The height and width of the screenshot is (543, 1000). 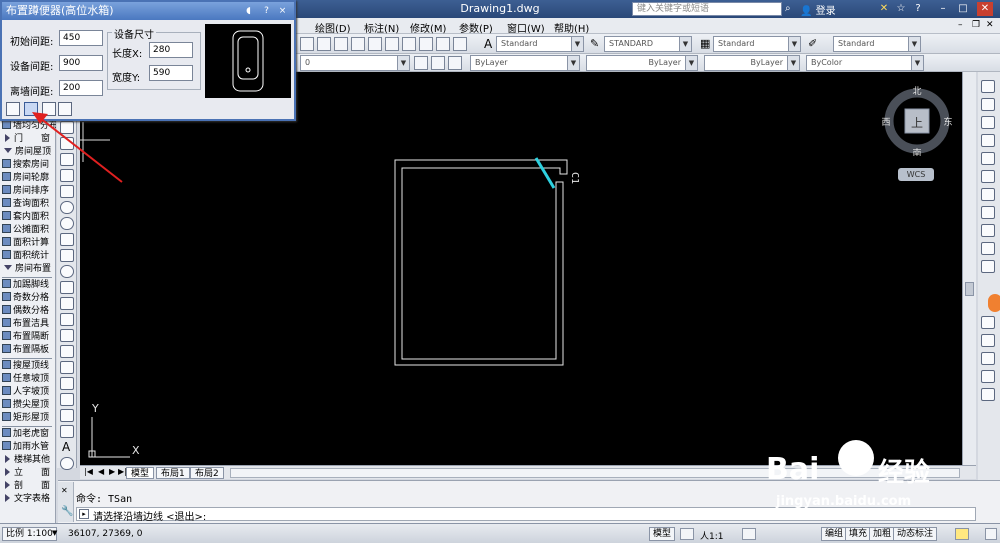 I want to click on scale-tool-icon, so click(x=988, y=212).